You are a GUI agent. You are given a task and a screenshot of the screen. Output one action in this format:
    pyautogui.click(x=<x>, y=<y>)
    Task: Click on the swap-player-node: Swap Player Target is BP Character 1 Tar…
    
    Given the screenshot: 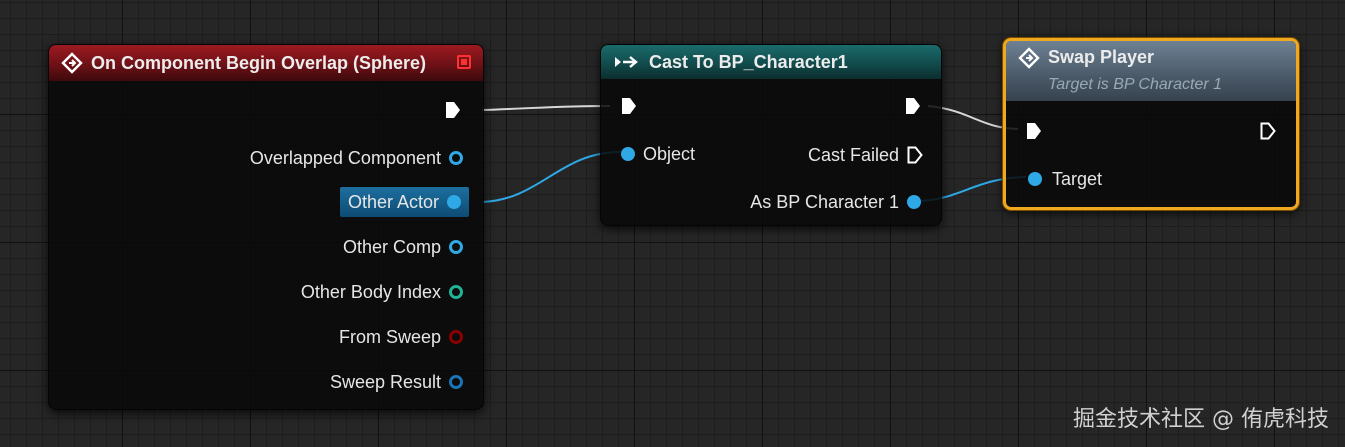 What is the action you would take?
    pyautogui.click(x=1151, y=124)
    